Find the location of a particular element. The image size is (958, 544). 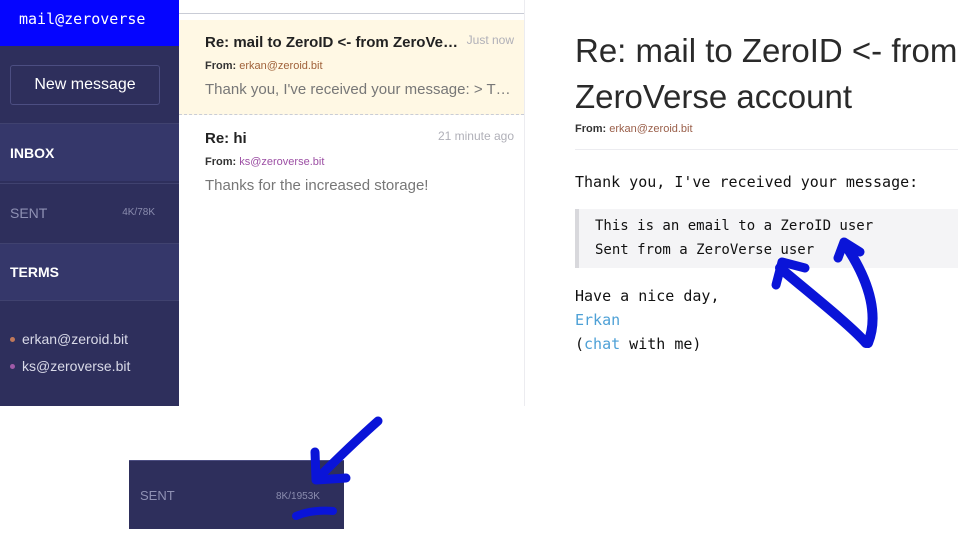

body-intro: Thank you, I've received your message: is located at coordinates (747, 182).